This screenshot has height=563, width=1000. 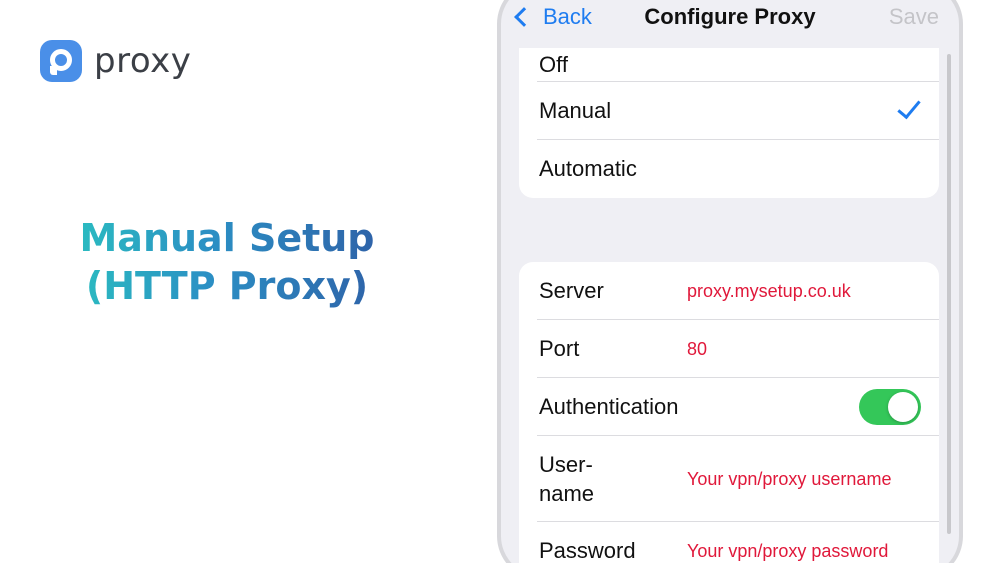 I want to click on server-label: Server, so click(x=571, y=290).